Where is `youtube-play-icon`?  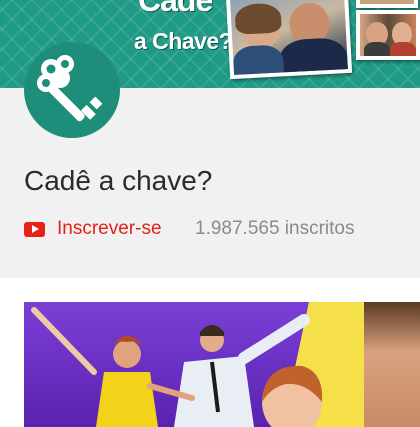 youtube-play-icon is located at coordinates (34, 229).